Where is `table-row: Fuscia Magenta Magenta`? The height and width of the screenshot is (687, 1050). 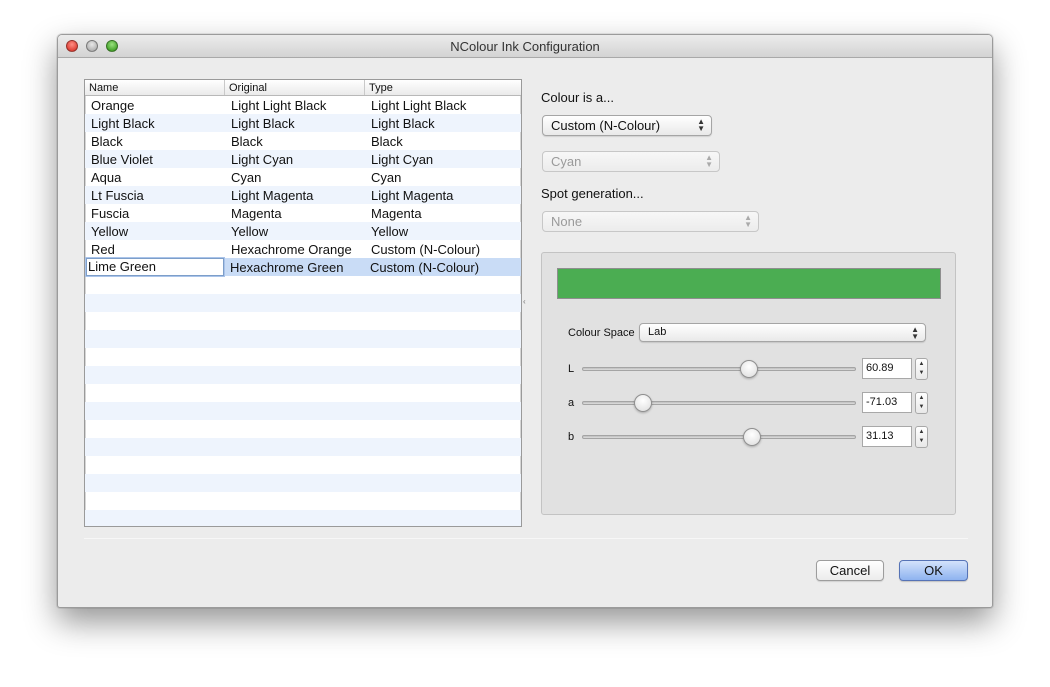
table-row: Fuscia Magenta Magenta is located at coordinates (303, 213).